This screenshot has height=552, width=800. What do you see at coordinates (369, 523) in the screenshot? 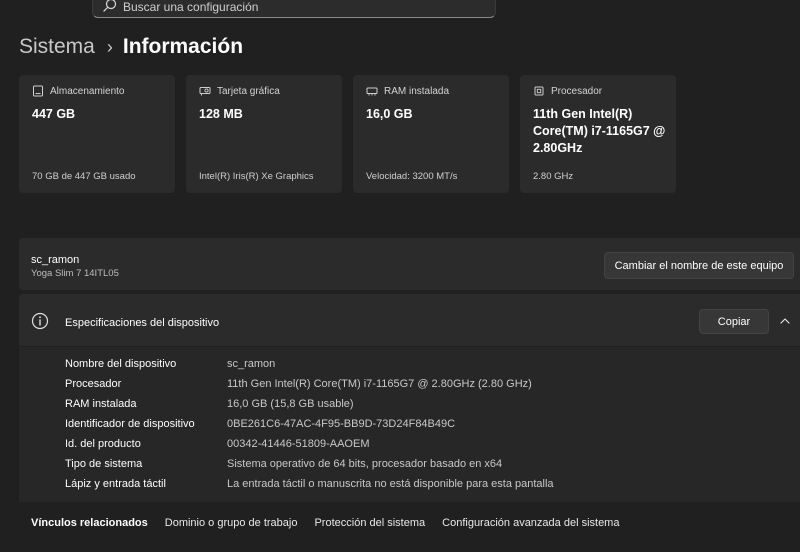
I see `link-system-protection: Protección del sistema` at bounding box center [369, 523].